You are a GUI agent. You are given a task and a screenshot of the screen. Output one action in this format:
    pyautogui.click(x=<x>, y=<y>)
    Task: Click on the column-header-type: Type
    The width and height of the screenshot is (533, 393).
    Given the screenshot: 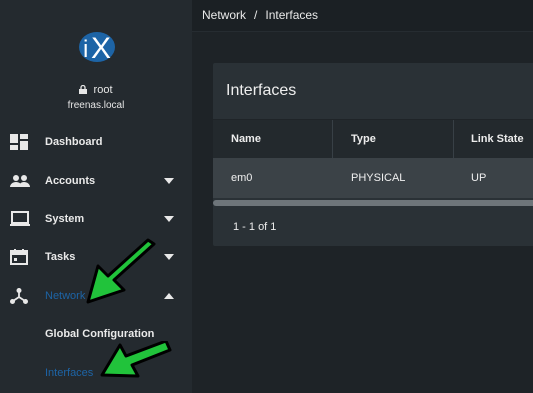 What is the action you would take?
    pyautogui.click(x=363, y=139)
    